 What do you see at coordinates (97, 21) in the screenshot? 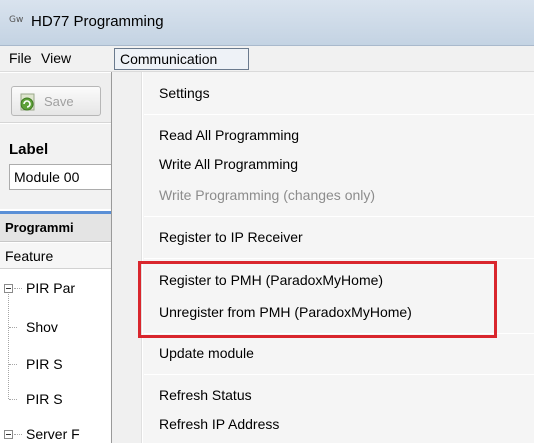
I see `window-title: HD77 Programming` at bounding box center [97, 21].